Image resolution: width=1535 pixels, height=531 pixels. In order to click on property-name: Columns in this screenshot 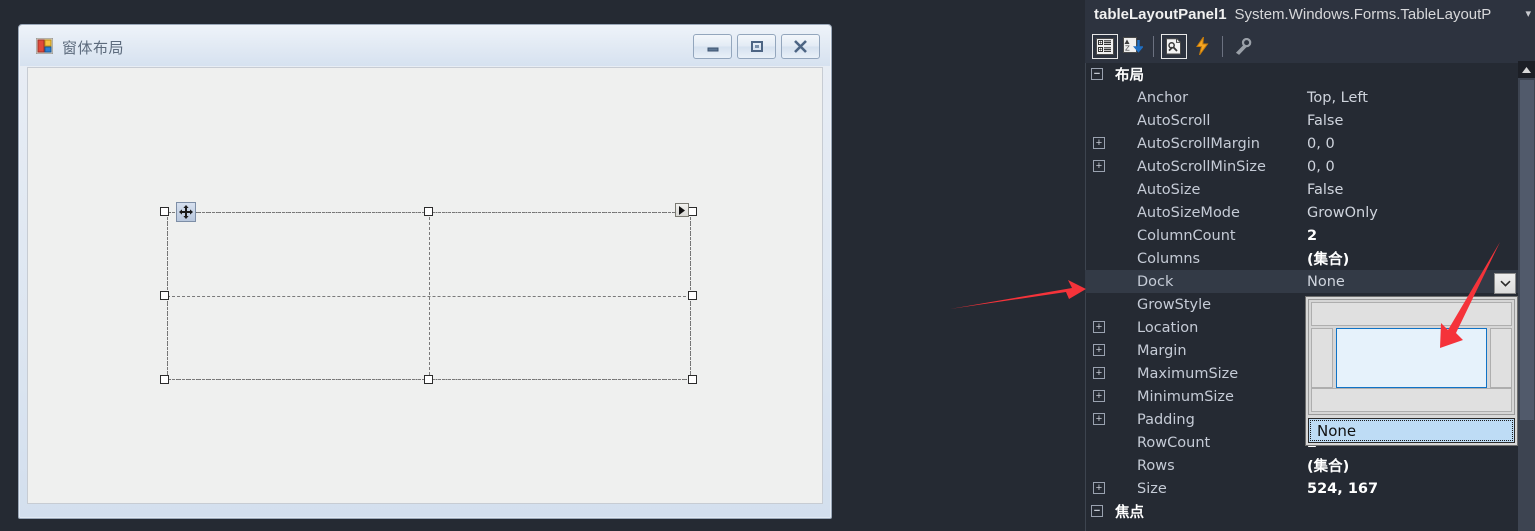, I will do `click(1169, 258)`.